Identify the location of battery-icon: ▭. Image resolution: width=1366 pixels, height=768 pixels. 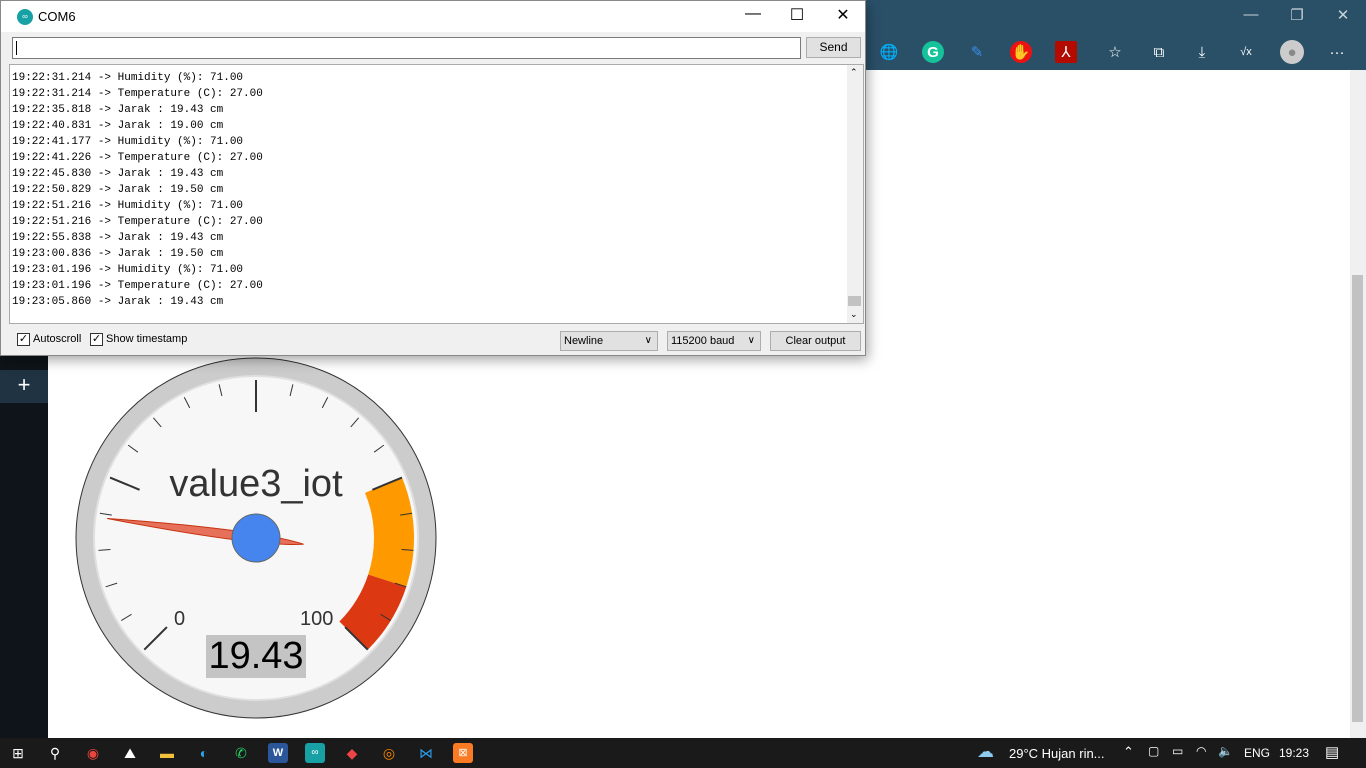
(1177, 751).